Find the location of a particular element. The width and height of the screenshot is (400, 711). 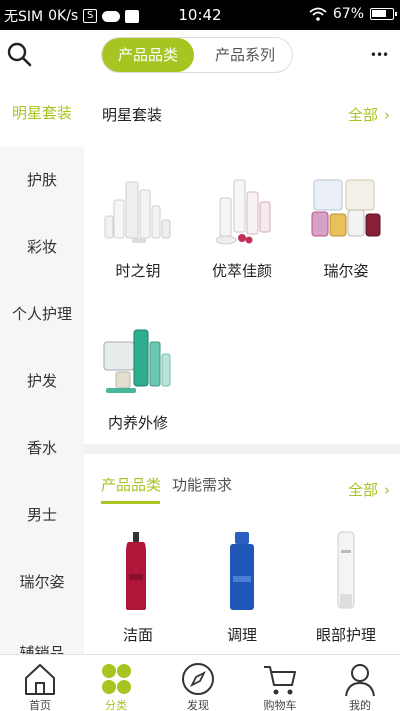

battery-icon is located at coordinates (383, 14).